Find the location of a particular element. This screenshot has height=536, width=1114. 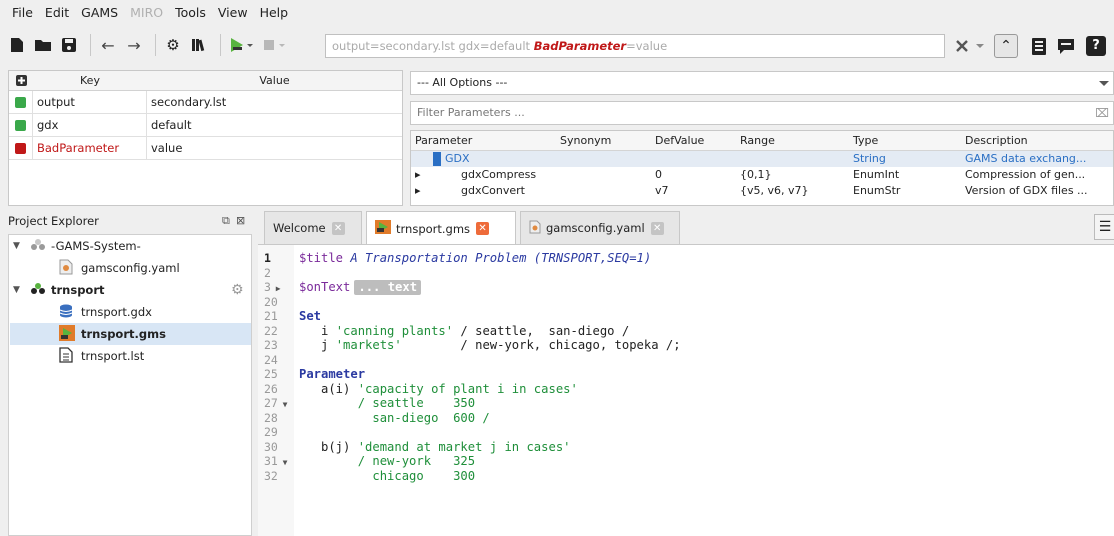

float-panel-icon: ⧉ is located at coordinates (226, 221).